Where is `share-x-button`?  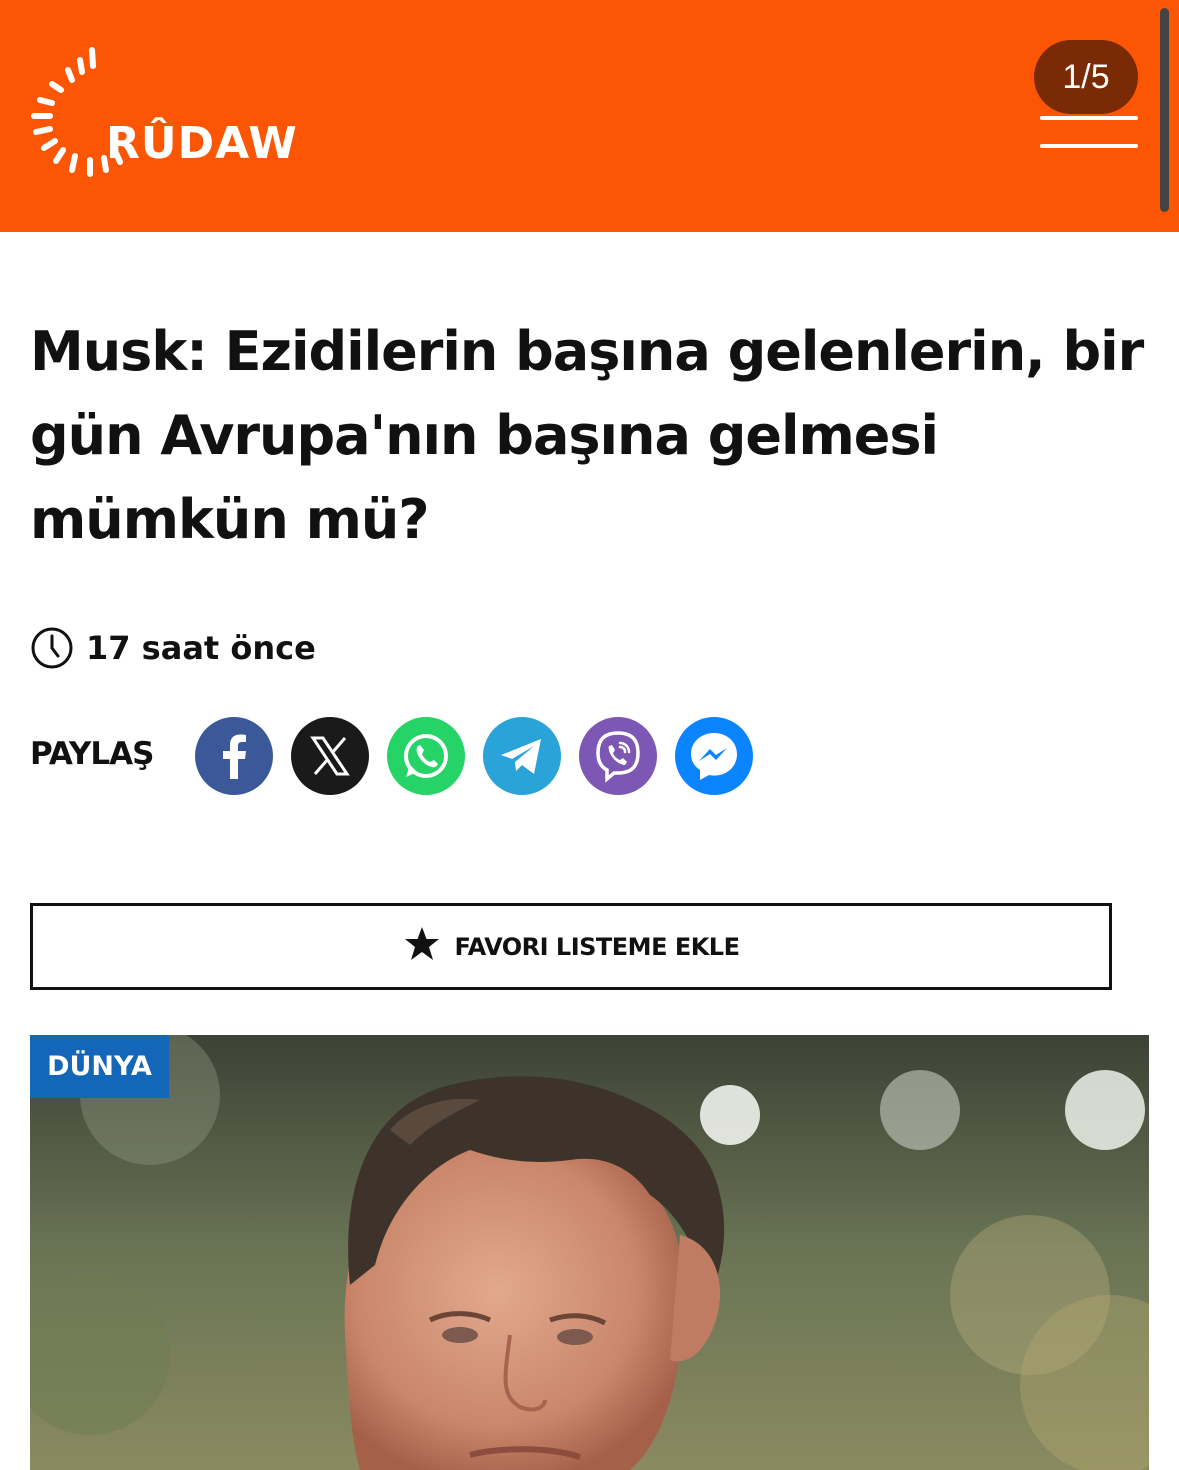
share-x-button is located at coordinates (330, 756).